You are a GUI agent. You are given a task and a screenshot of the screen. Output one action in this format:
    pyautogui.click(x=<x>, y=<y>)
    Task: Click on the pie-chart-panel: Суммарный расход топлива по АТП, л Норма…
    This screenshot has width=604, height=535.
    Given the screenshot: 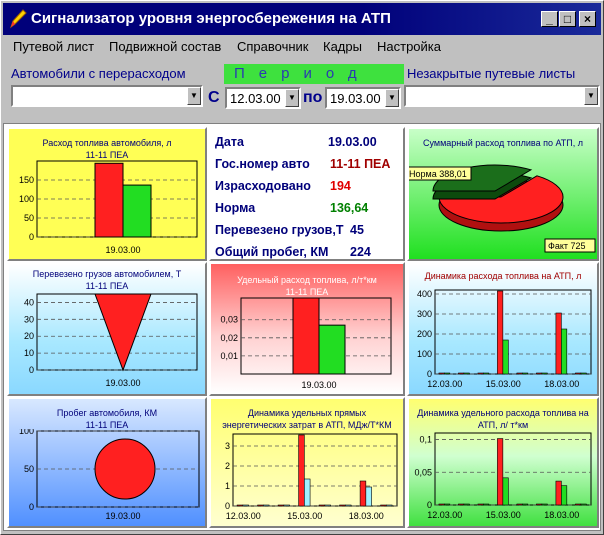 What is the action you would take?
    pyautogui.click(x=503, y=194)
    